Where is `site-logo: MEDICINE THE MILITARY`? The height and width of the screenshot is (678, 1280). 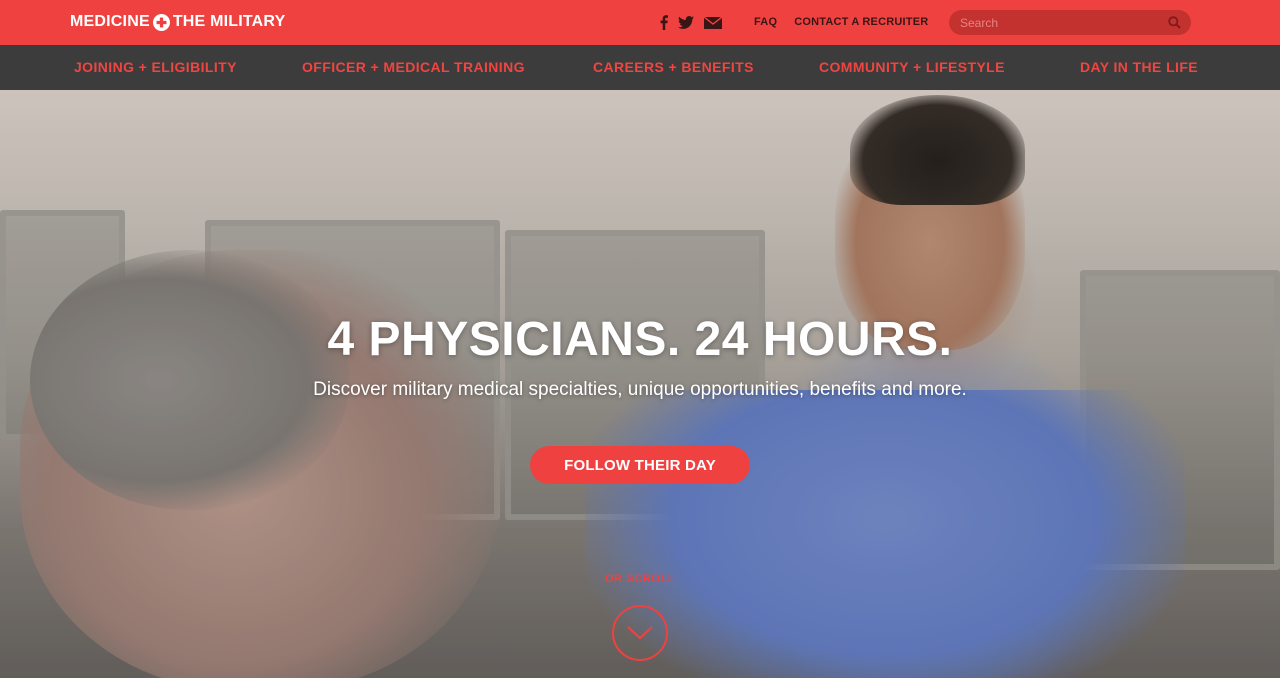
site-logo: MEDICINE THE MILITARY is located at coordinates (177, 22).